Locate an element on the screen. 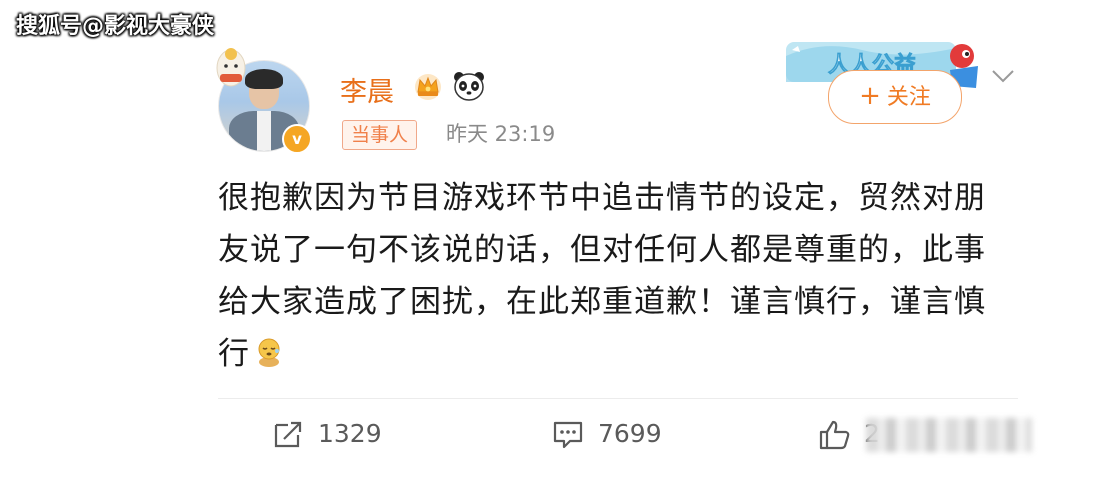  chevron-down-icon is located at coordinates (1003, 76).